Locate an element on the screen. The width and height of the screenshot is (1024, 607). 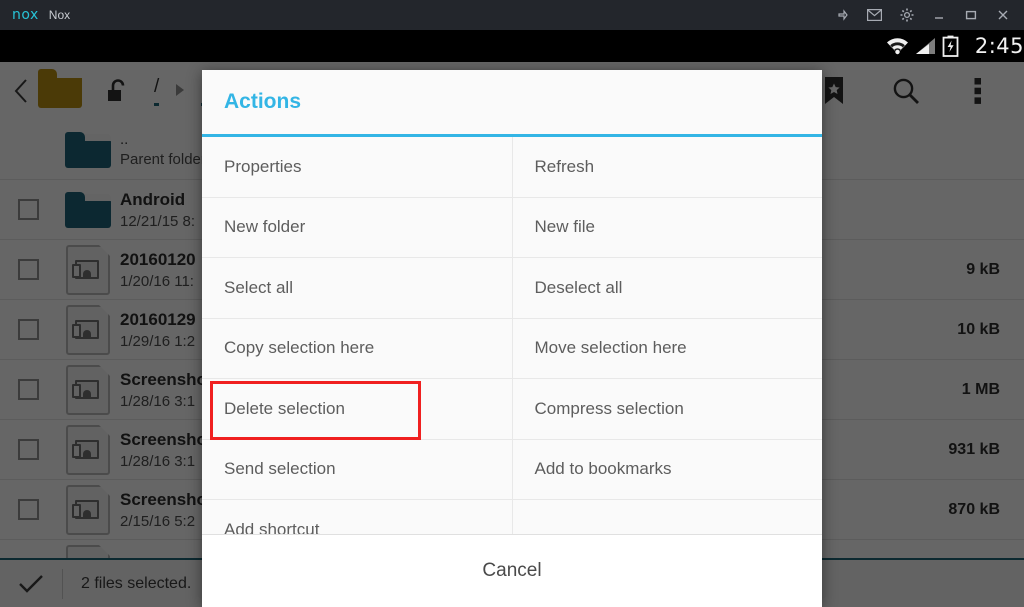
overflow-menu-icon is located at coordinates (978, 91).